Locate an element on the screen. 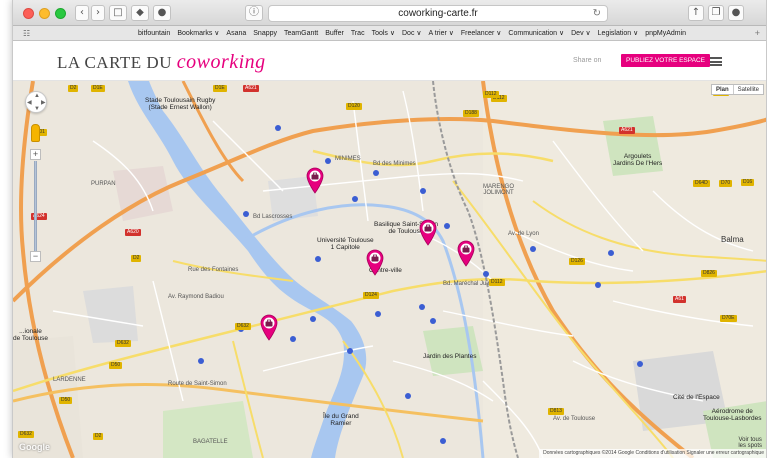  road-number-badge: D188 is located at coordinates (471, 113).